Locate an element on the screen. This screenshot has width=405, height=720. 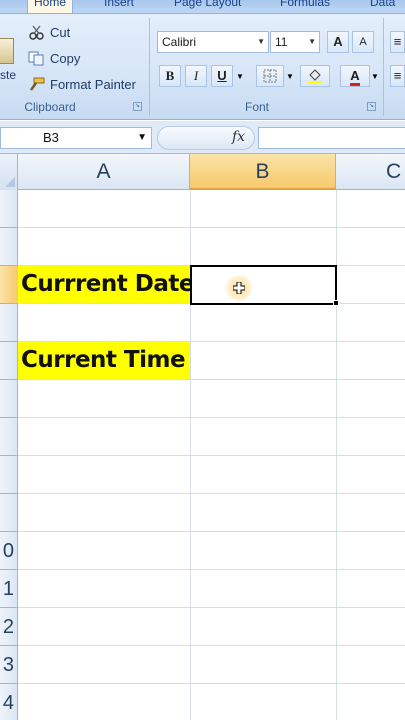
bold-icon: B is located at coordinates (170, 75).